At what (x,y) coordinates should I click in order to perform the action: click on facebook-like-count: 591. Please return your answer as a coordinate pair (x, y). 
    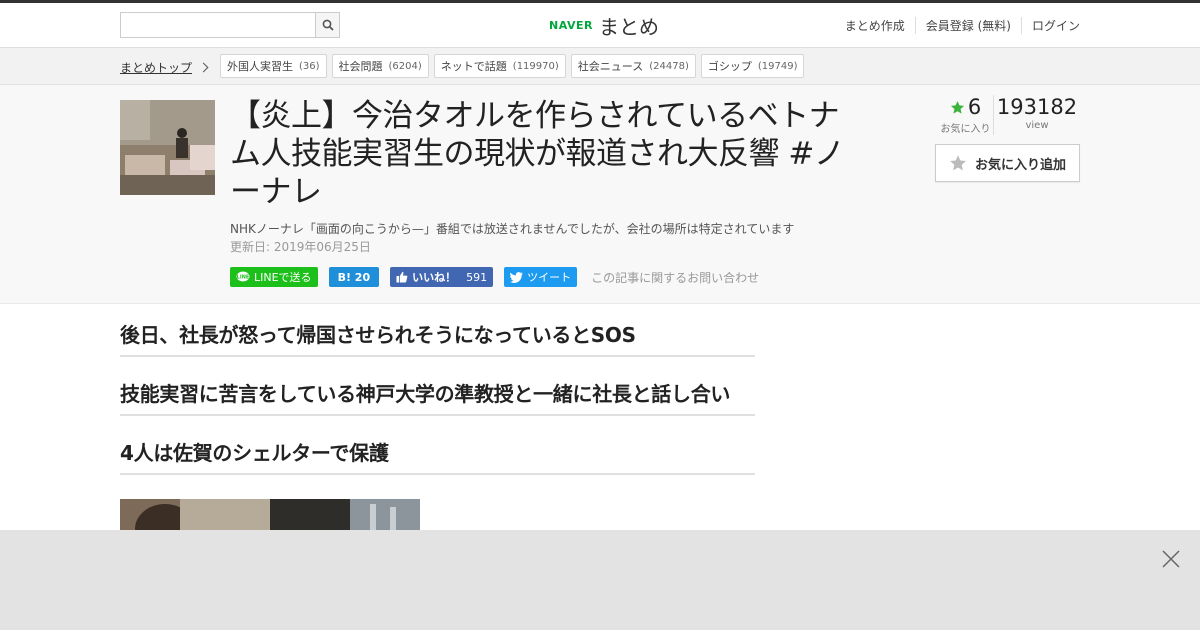
    Looking at the image, I should click on (477, 277).